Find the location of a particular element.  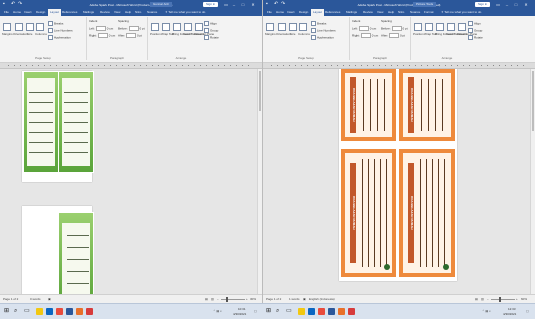

orange-card-2: DOA BELAJAR RUMAH is located at coordinates (427, 105).